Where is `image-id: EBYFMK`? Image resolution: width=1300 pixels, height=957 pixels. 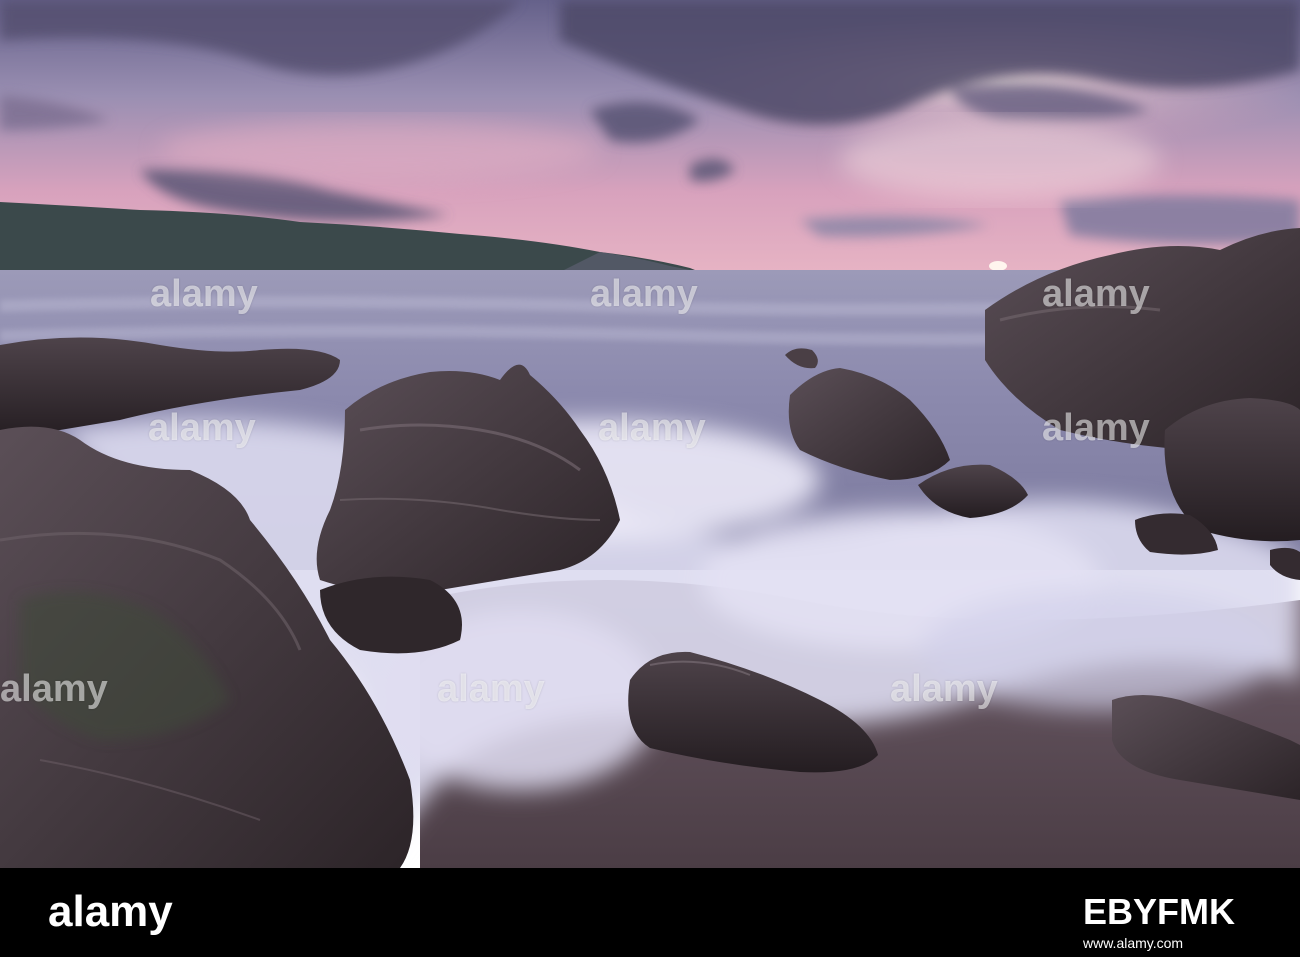
image-id: EBYFMK is located at coordinates (1159, 911).